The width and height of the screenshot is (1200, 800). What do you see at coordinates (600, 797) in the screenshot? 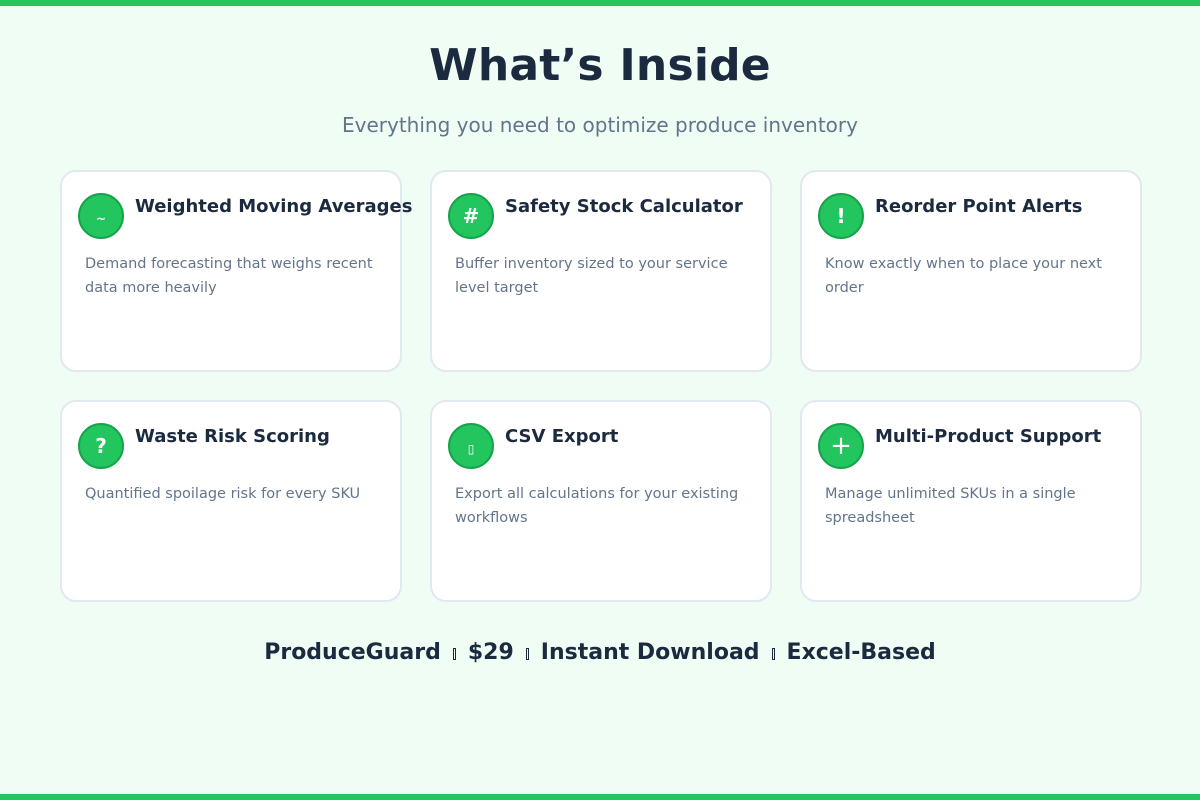
I see `bottom-accent-bar` at bounding box center [600, 797].